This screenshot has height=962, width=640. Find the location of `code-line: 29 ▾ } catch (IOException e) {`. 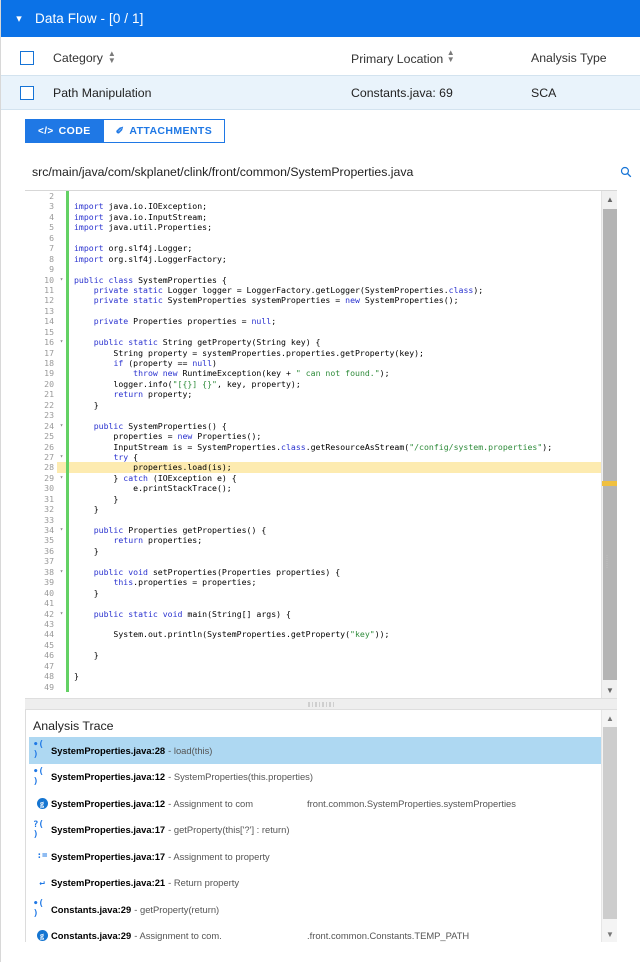

code-line: 29 ▾ } catch (IOException e) { is located at coordinates (313, 478).